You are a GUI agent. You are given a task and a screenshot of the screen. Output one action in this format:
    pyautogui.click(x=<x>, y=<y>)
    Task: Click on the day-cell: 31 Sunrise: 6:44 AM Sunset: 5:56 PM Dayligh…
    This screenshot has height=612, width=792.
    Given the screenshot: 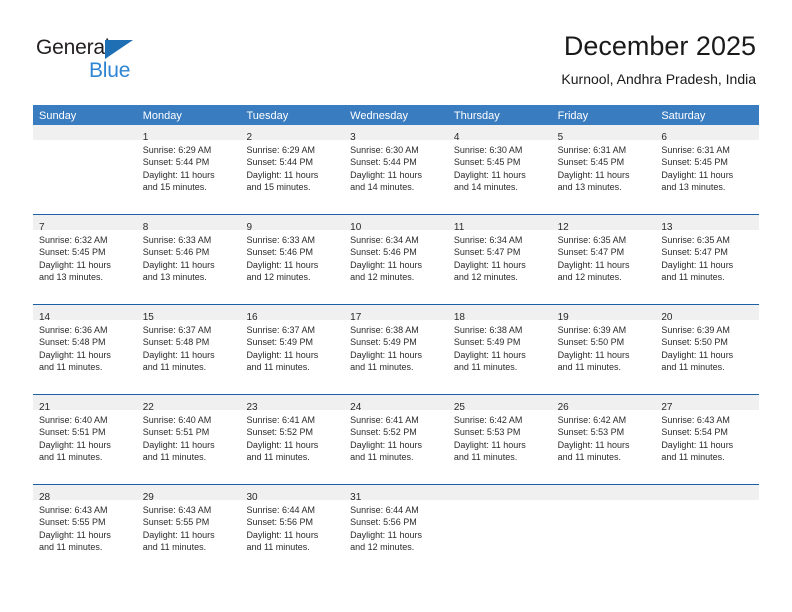 What is the action you would take?
    pyautogui.click(x=396, y=529)
    